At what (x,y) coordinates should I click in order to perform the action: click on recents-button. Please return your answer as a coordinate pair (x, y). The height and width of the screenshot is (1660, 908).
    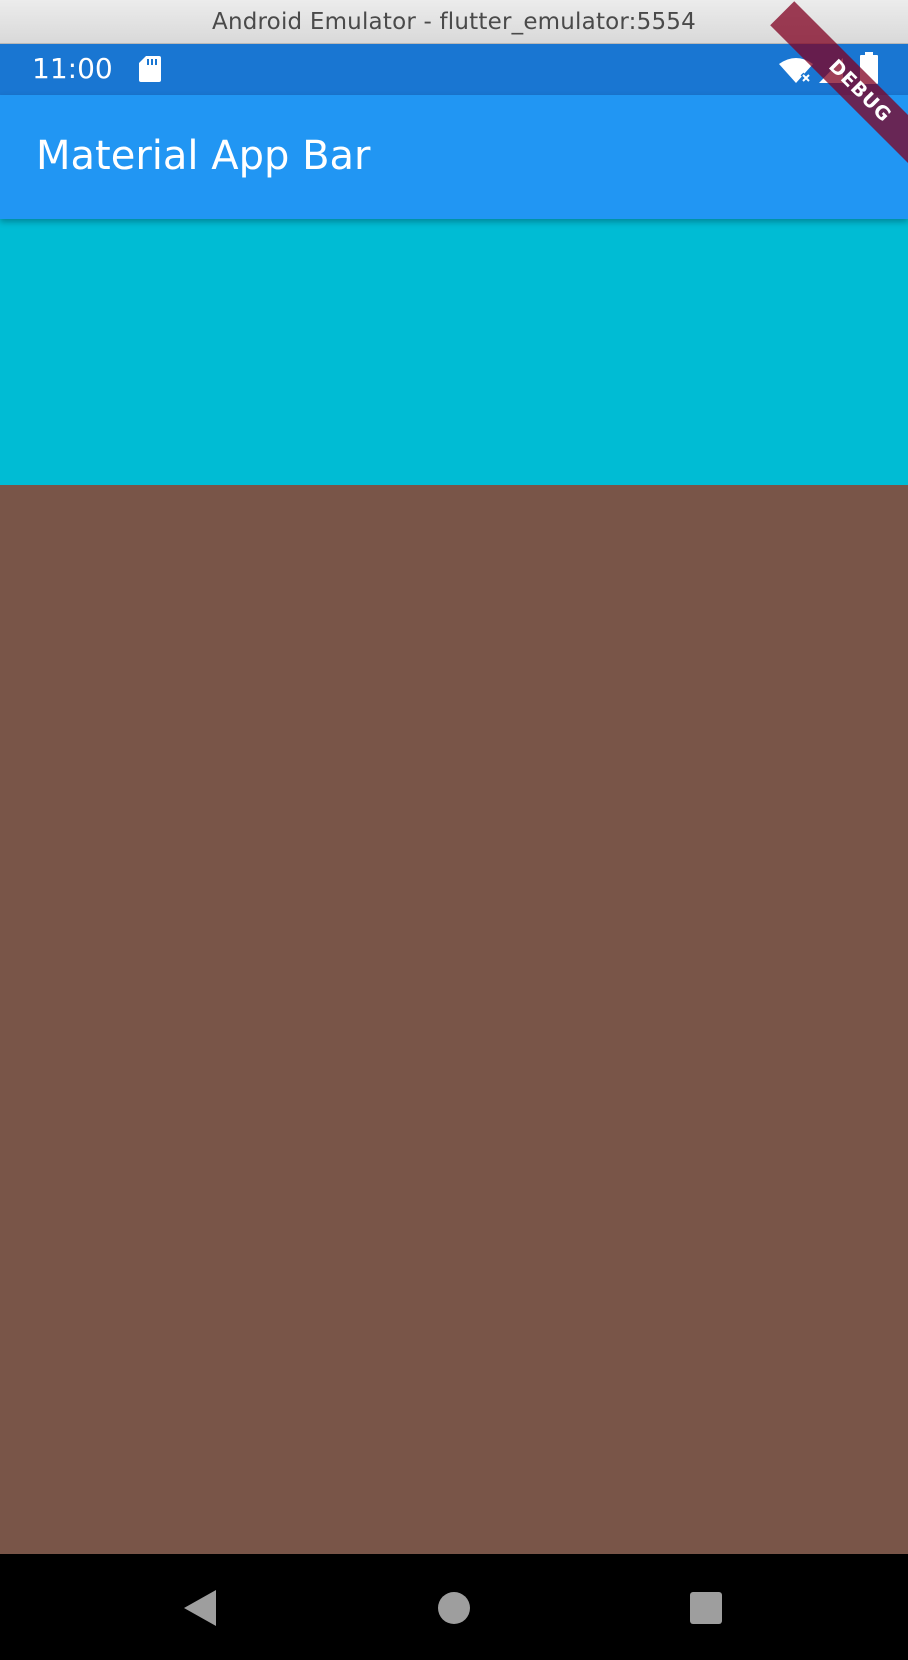
    Looking at the image, I should click on (706, 1608).